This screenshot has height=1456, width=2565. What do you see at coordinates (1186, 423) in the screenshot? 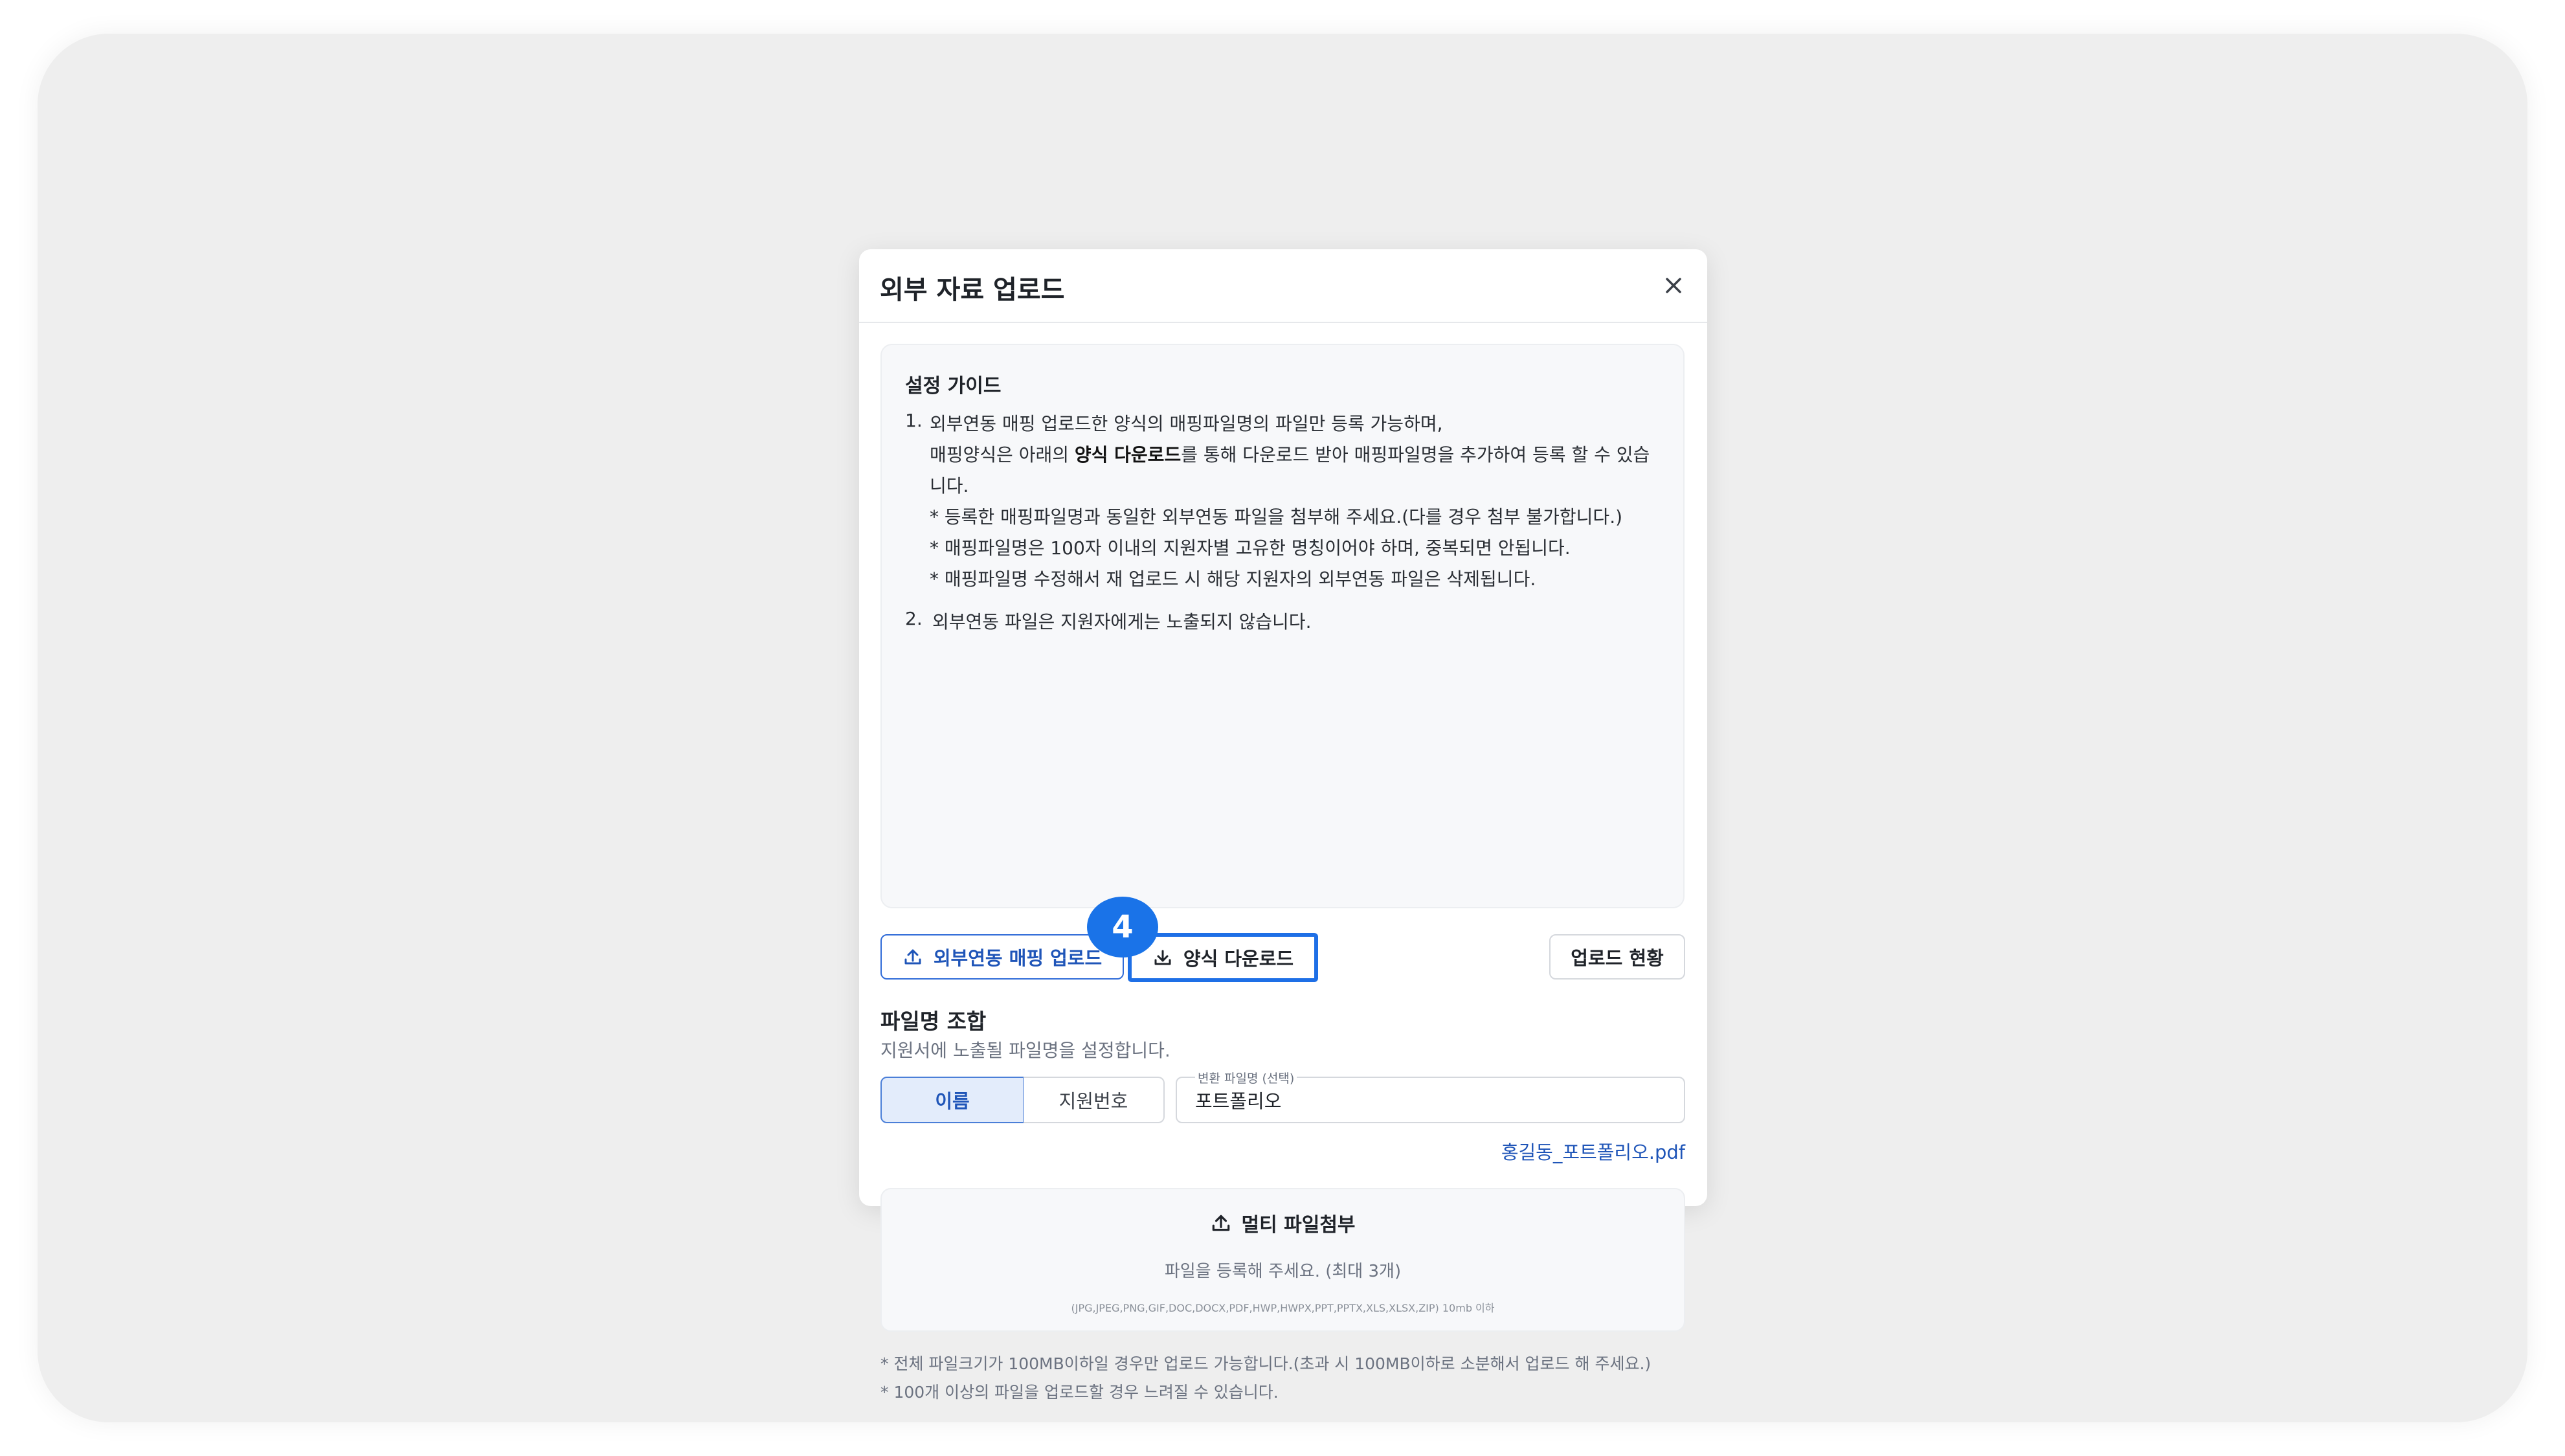
I see `guide-item-1-line-1: 외부연동 매핑 업로드한 양식의 매핑파일명의 파일만 등록 가능하며,` at bounding box center [1186, 423].